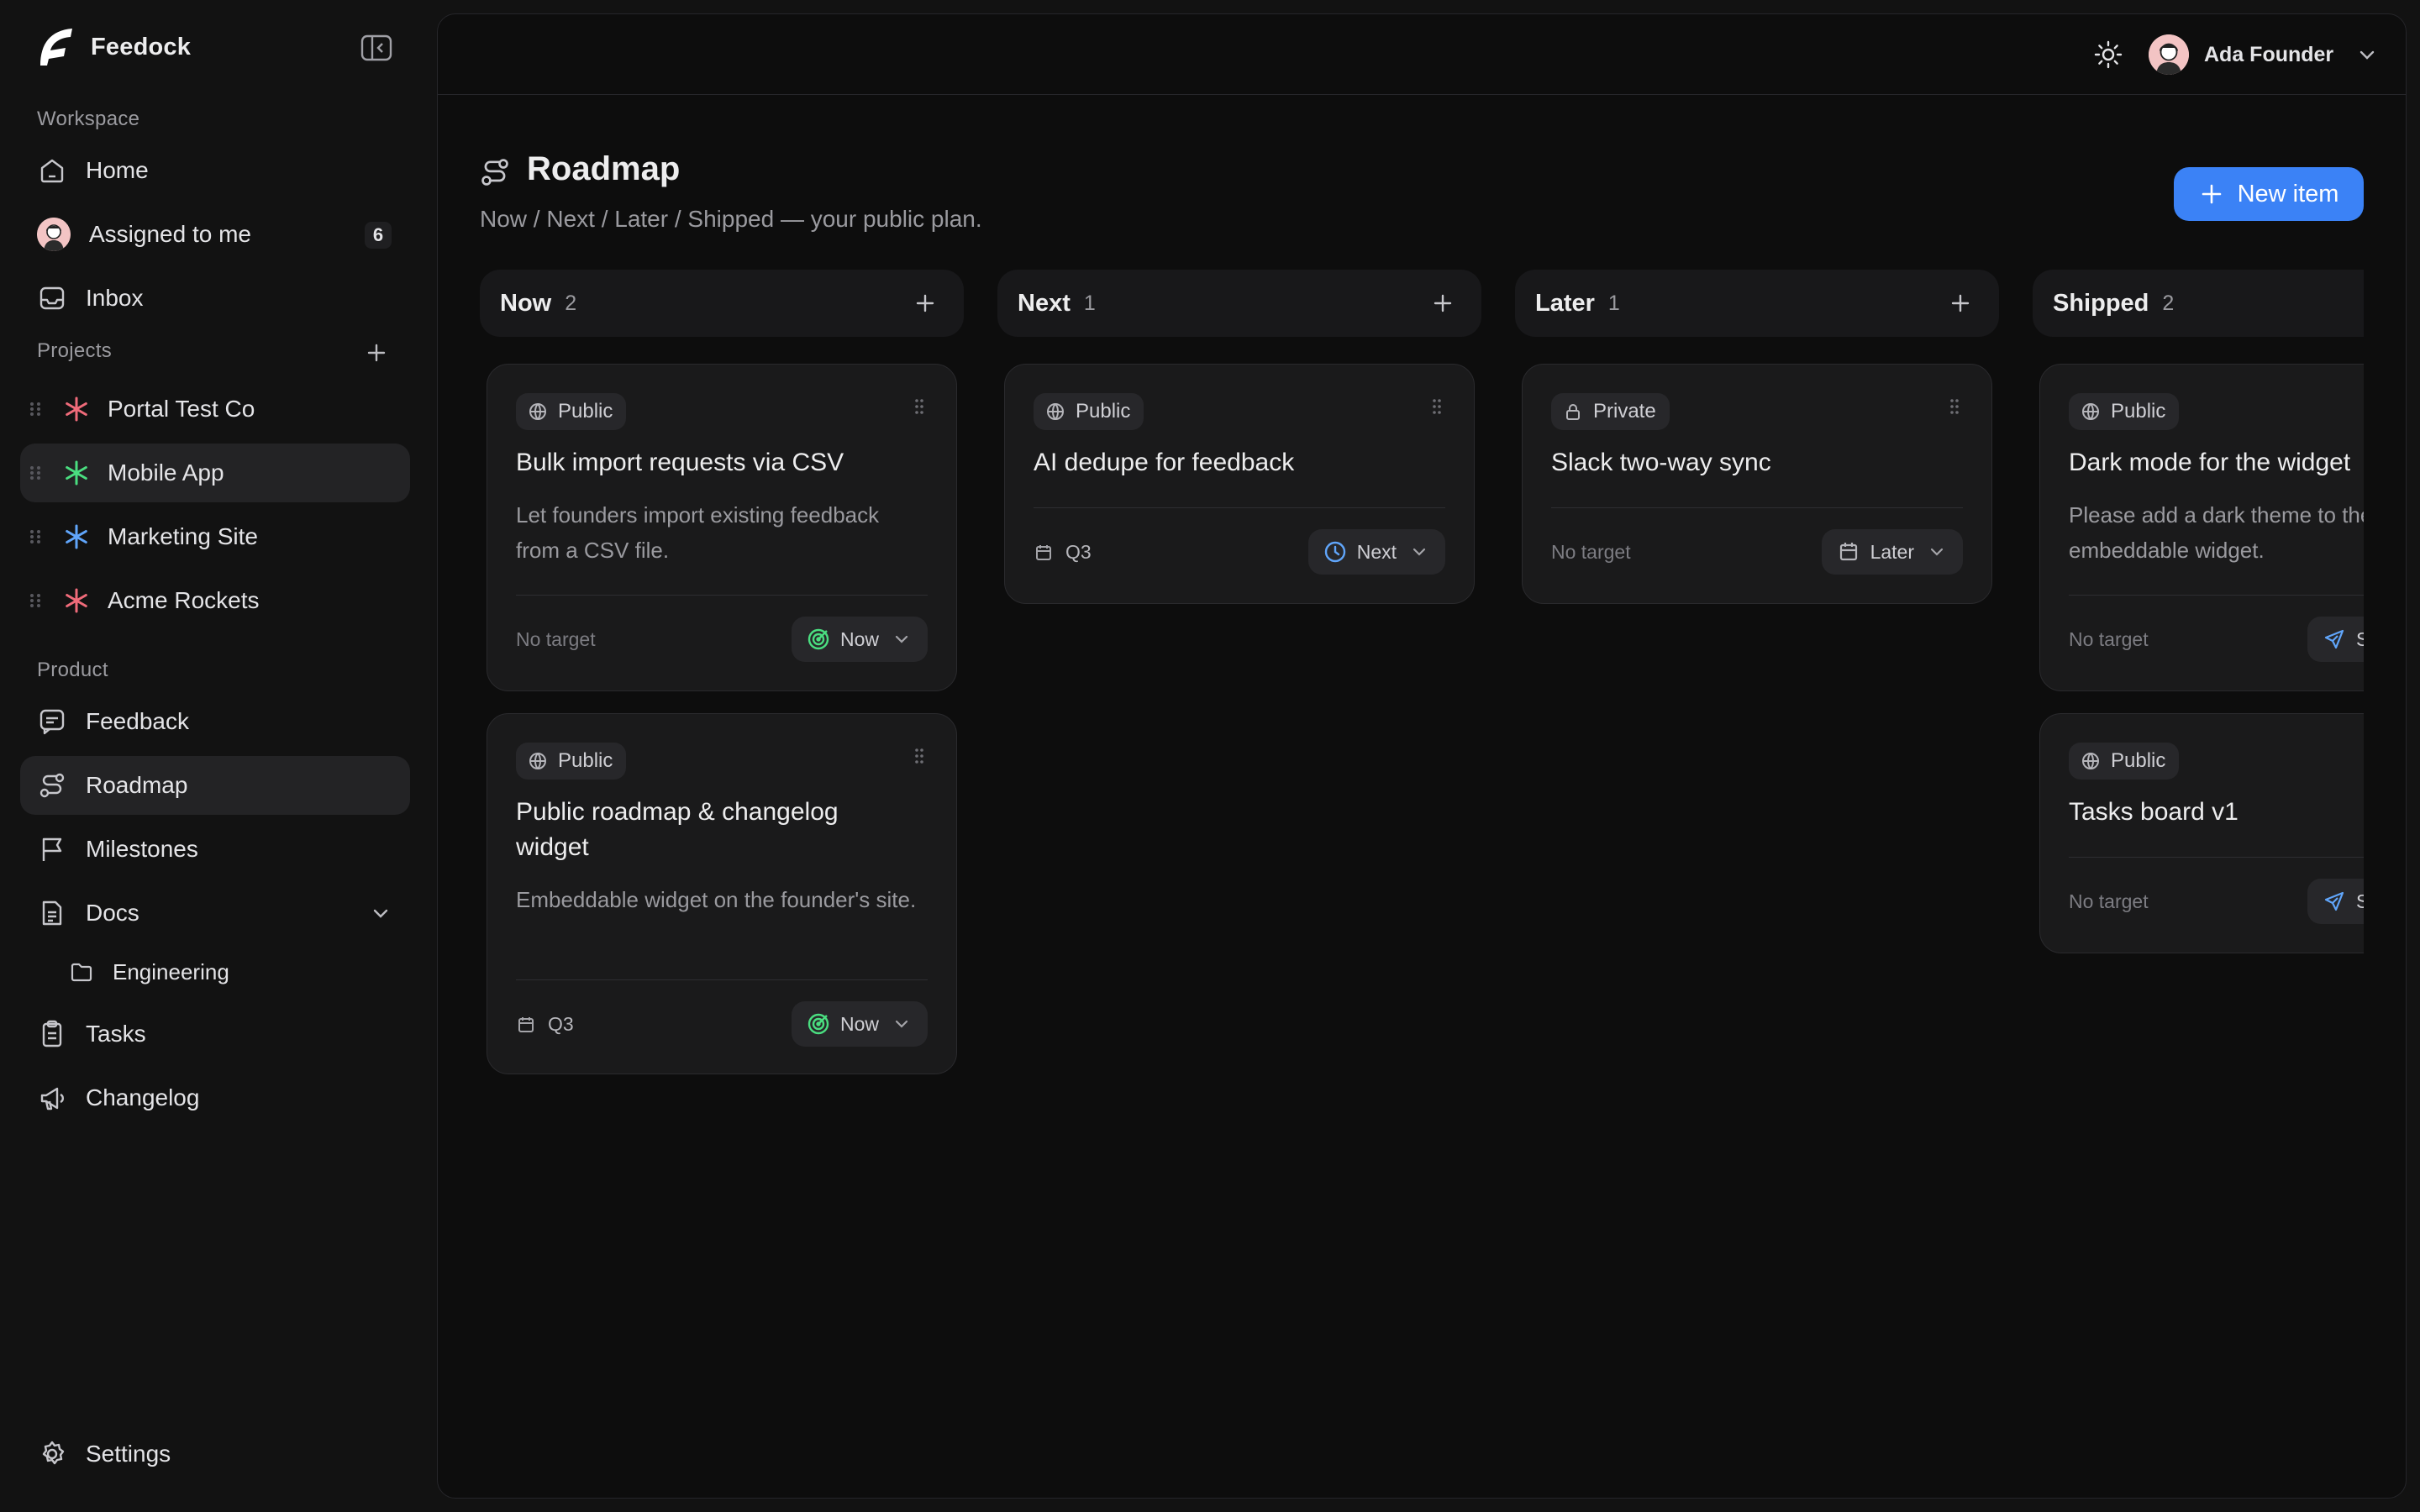 The width and height of the screenshot is (2420, 1512). Describe the element at coordinates (604, 168) in the screenshot. I see `page-title: Roadmap` at that location.